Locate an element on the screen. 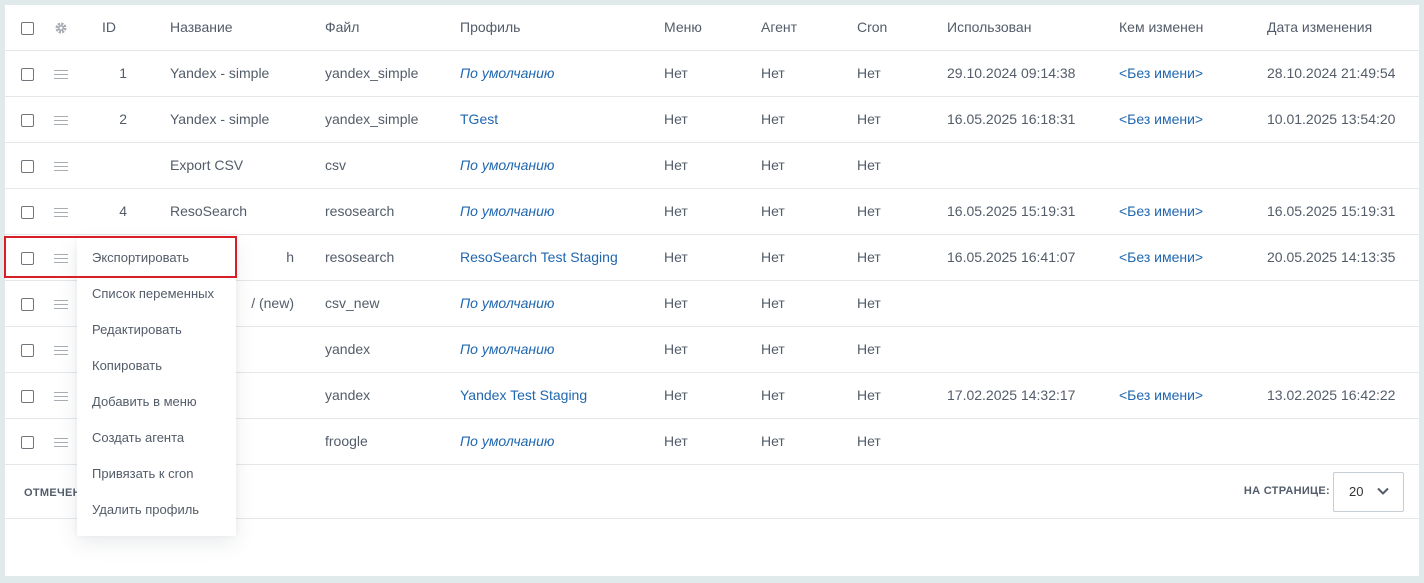 The height and width of the screenshot is (583, 1424). column-header-used: Использован is located at coordinates (1008, 28).